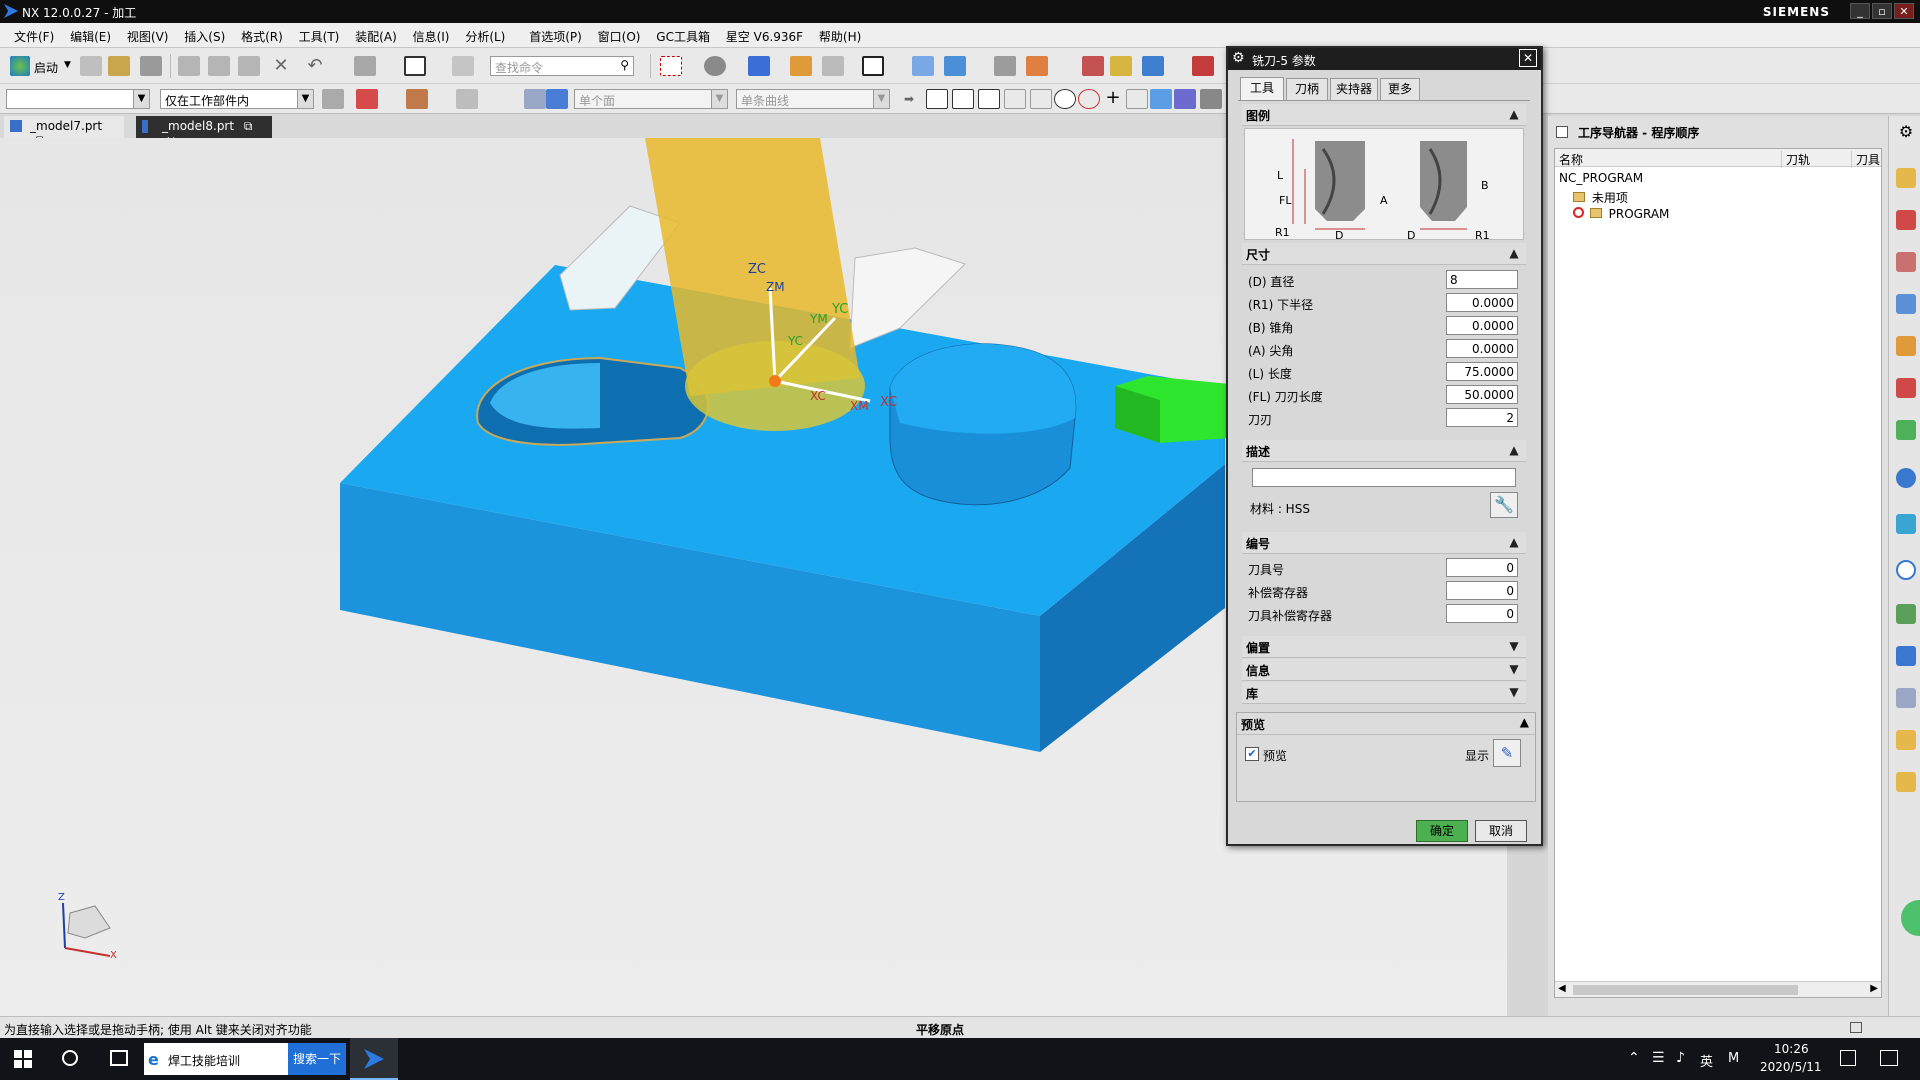  What do you see at coordinates (1906, 656) in the screenshot?
I see `process-studio-icon` at bounding box center [1906, 656].